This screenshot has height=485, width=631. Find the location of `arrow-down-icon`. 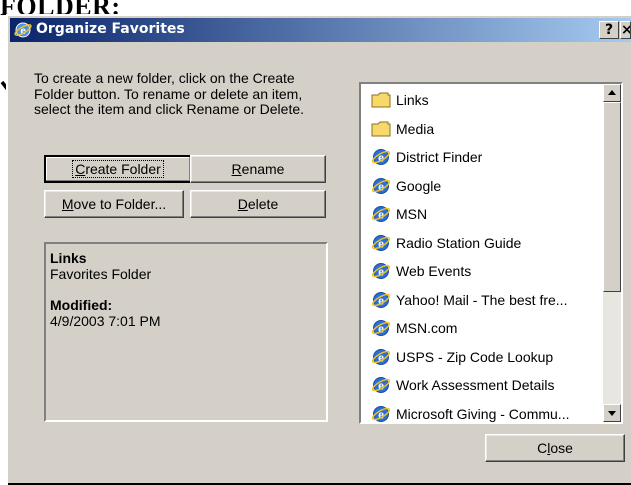

arrow-down-icon is located at coordinates (612, 413).